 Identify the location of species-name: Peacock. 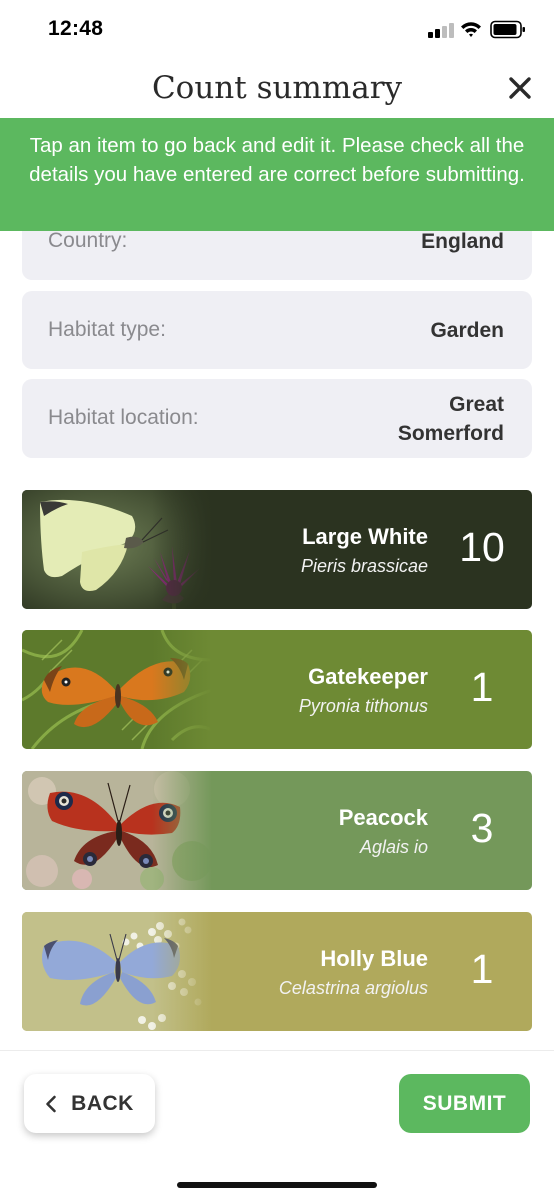
(383, 817).